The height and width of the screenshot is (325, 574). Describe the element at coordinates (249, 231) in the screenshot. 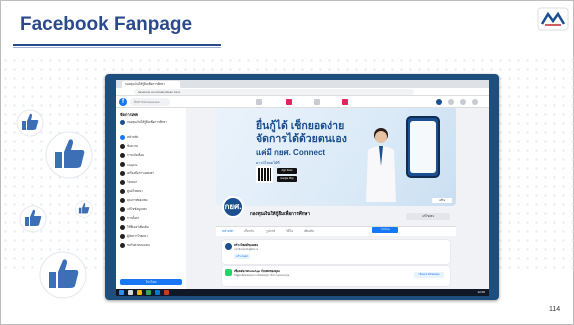

I see `tab-about: เกี่ยวกับ` at that location.